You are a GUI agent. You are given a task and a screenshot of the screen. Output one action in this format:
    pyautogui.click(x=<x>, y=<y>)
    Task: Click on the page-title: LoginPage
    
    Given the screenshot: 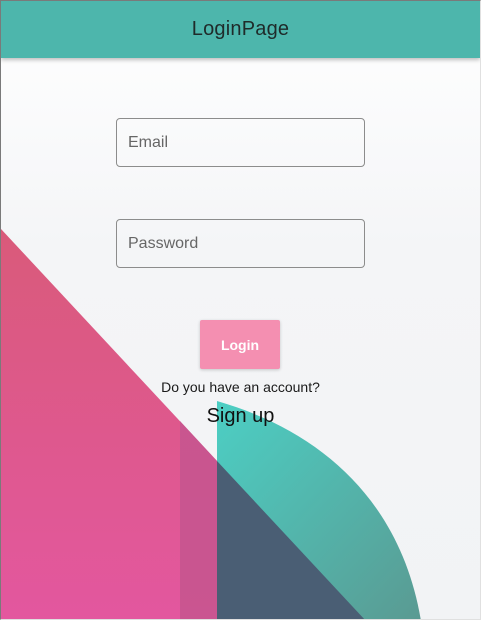 What is the action you would take?
    pyautogui.click(x=240, y=29)
    